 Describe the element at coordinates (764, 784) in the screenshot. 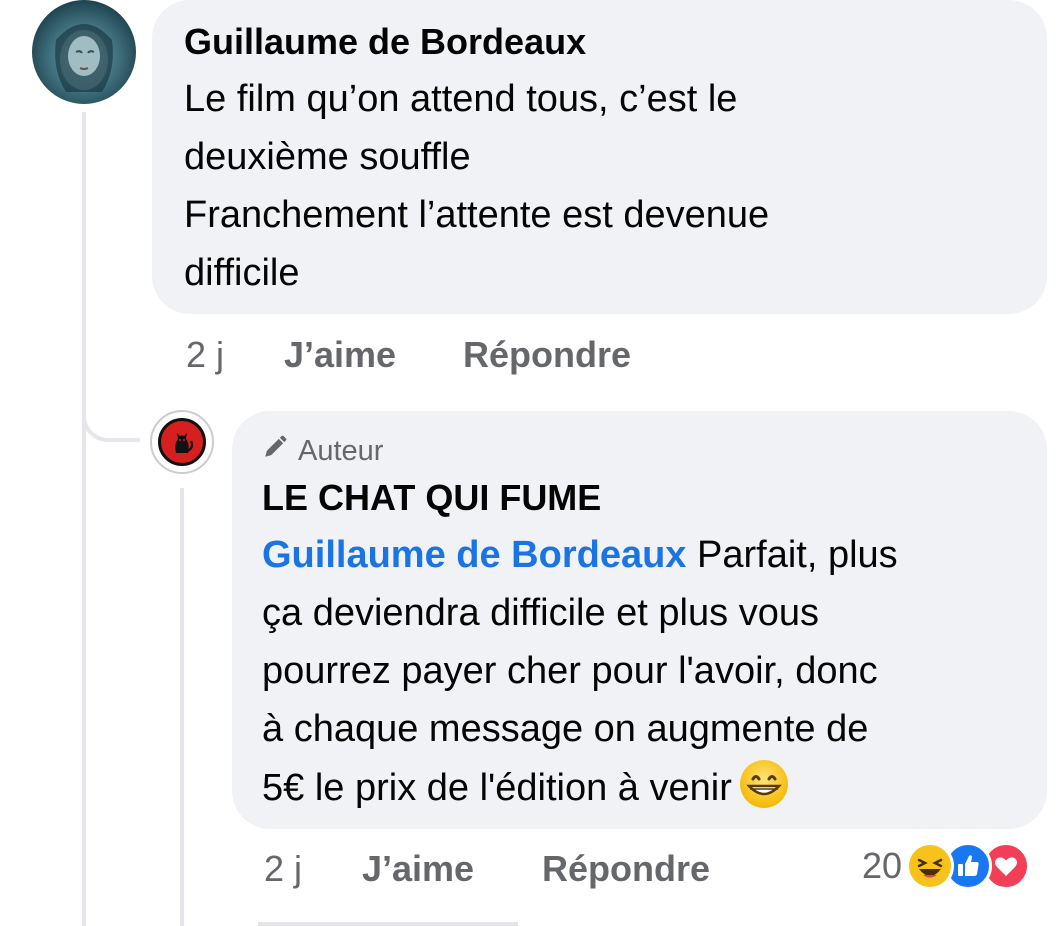

I see `grinning-face-emoji-icon` at that location.